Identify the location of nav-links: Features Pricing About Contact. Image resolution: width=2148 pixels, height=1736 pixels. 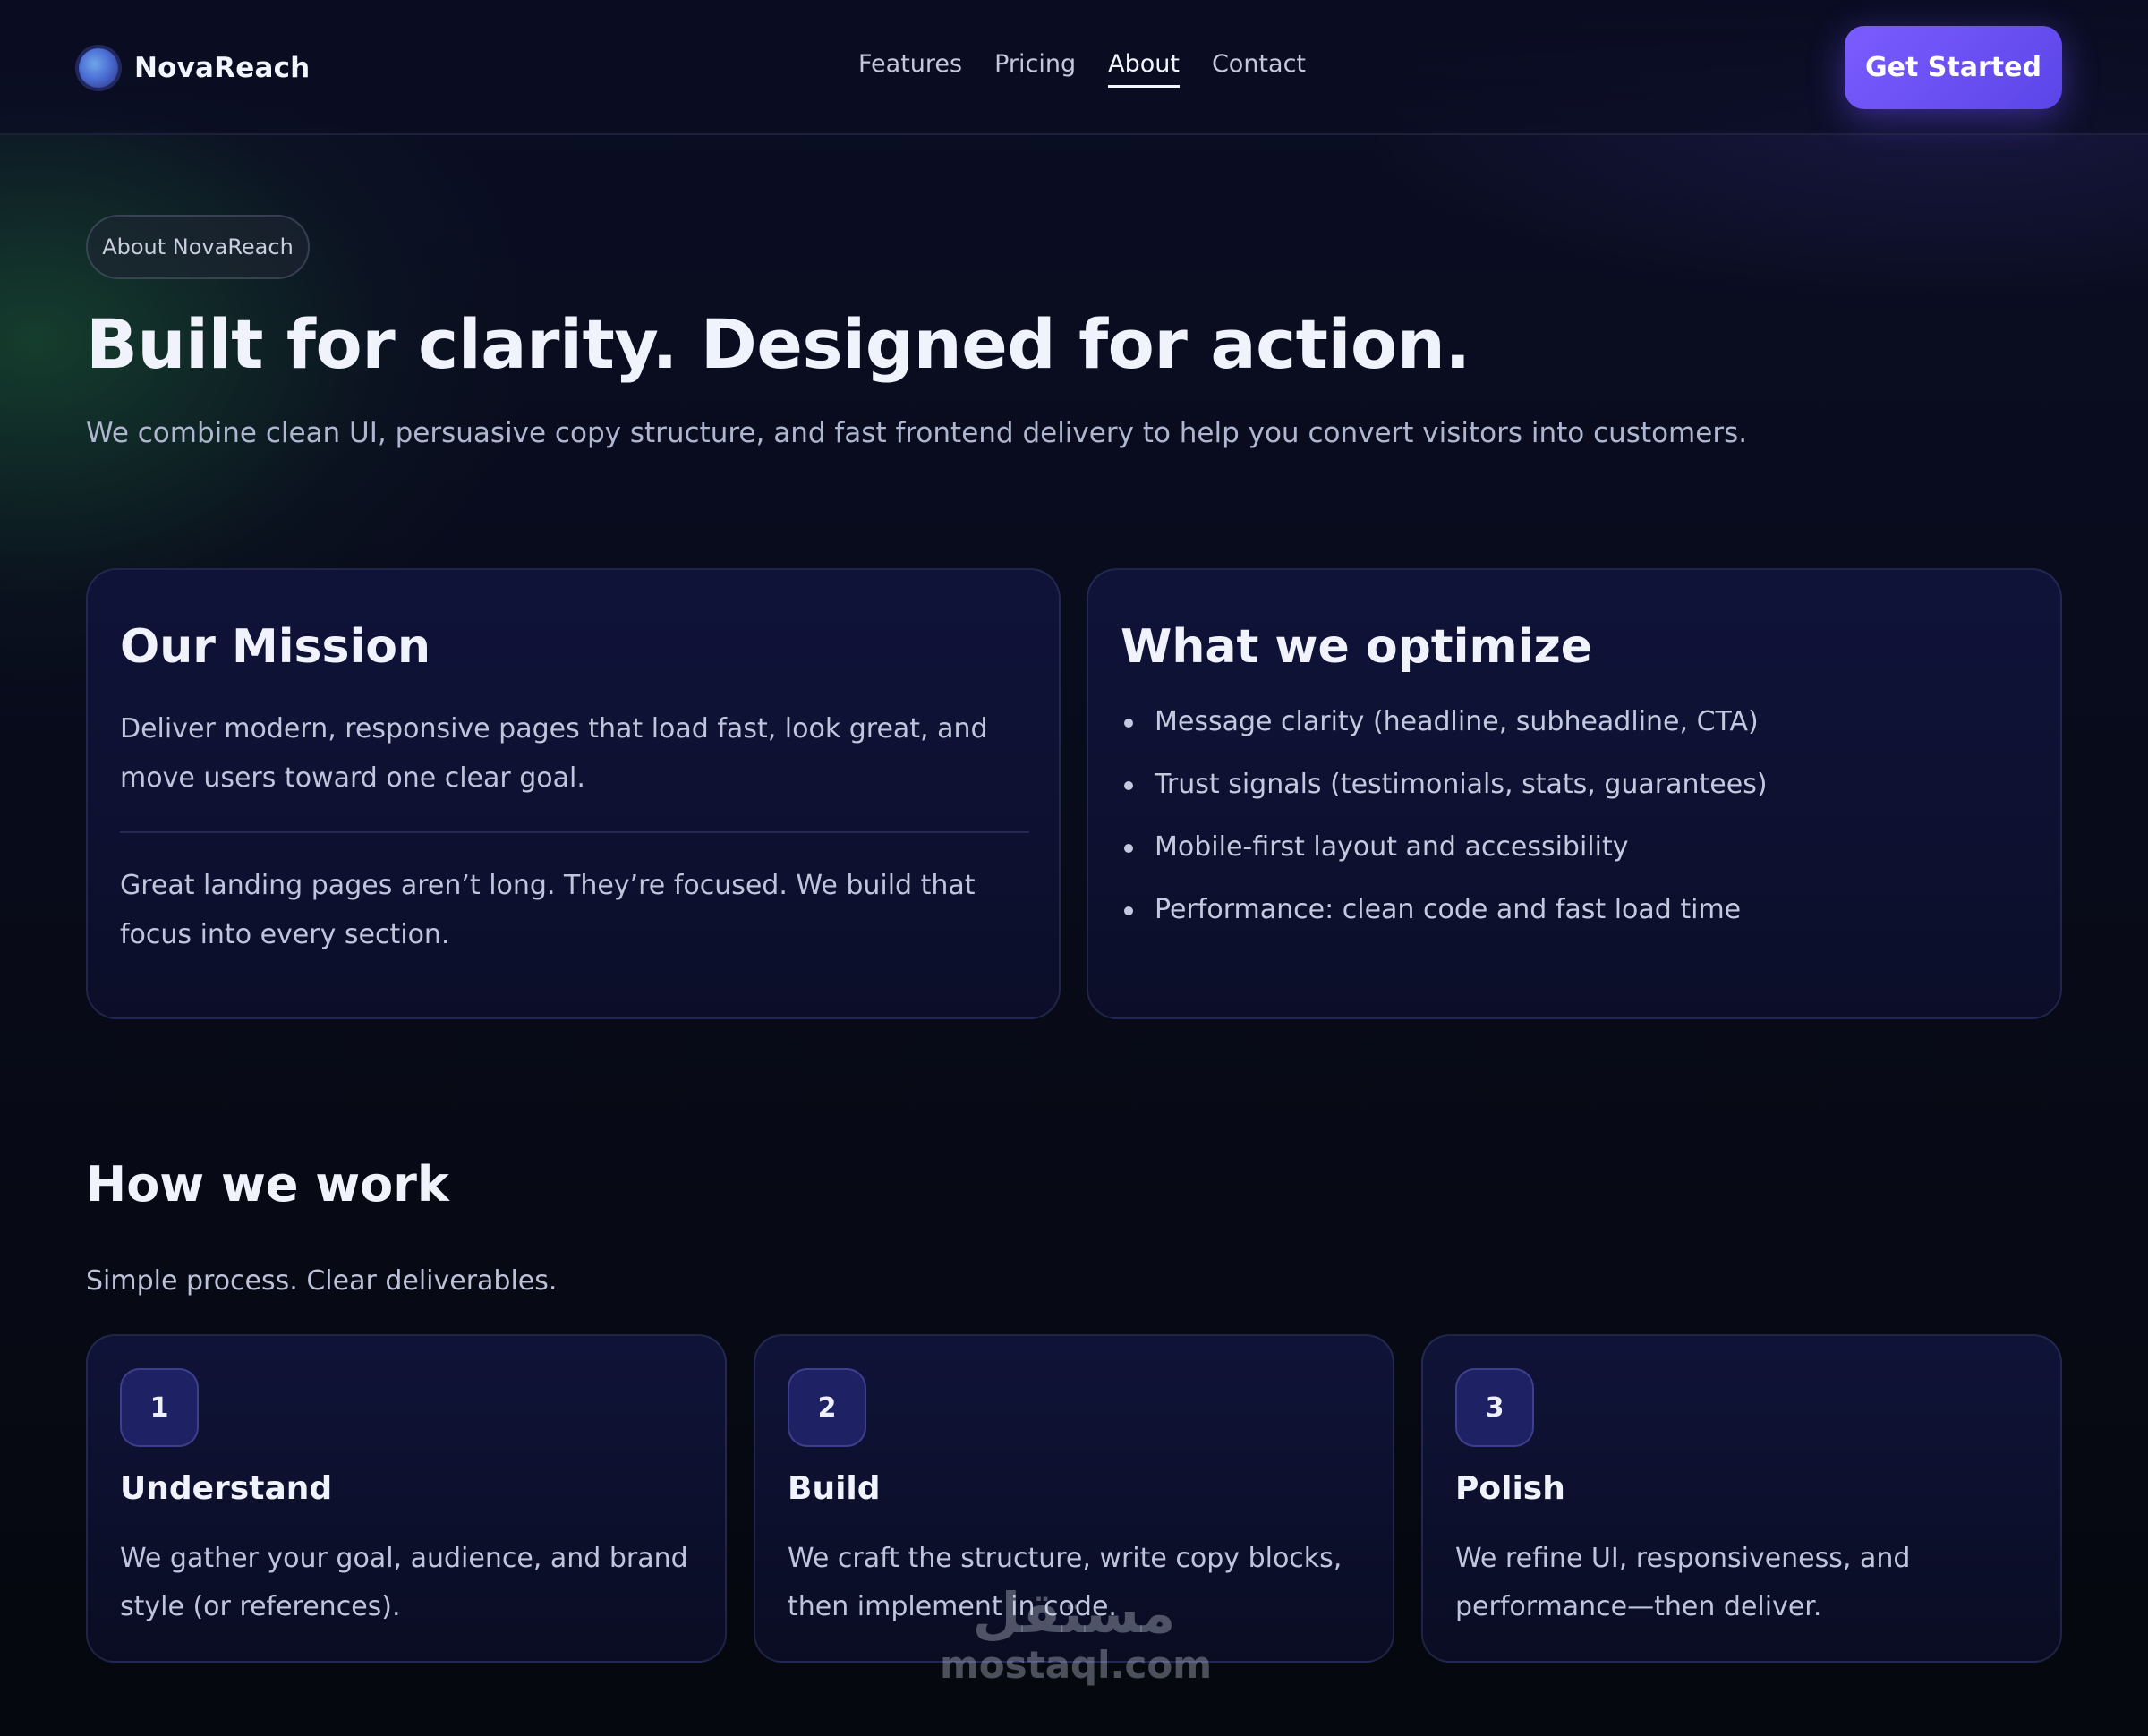
(1098, 69).